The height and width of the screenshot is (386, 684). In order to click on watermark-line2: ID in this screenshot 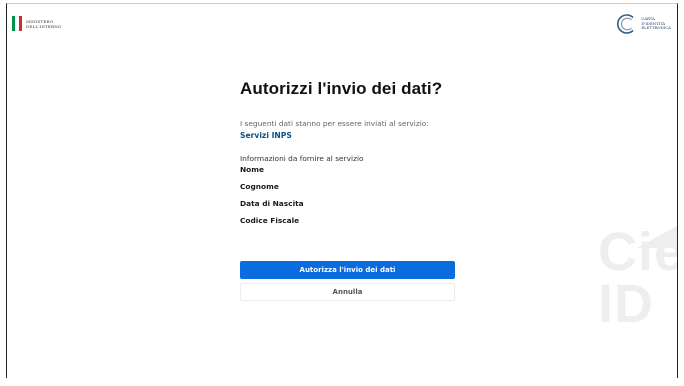, I will do `click(625, 304)`.